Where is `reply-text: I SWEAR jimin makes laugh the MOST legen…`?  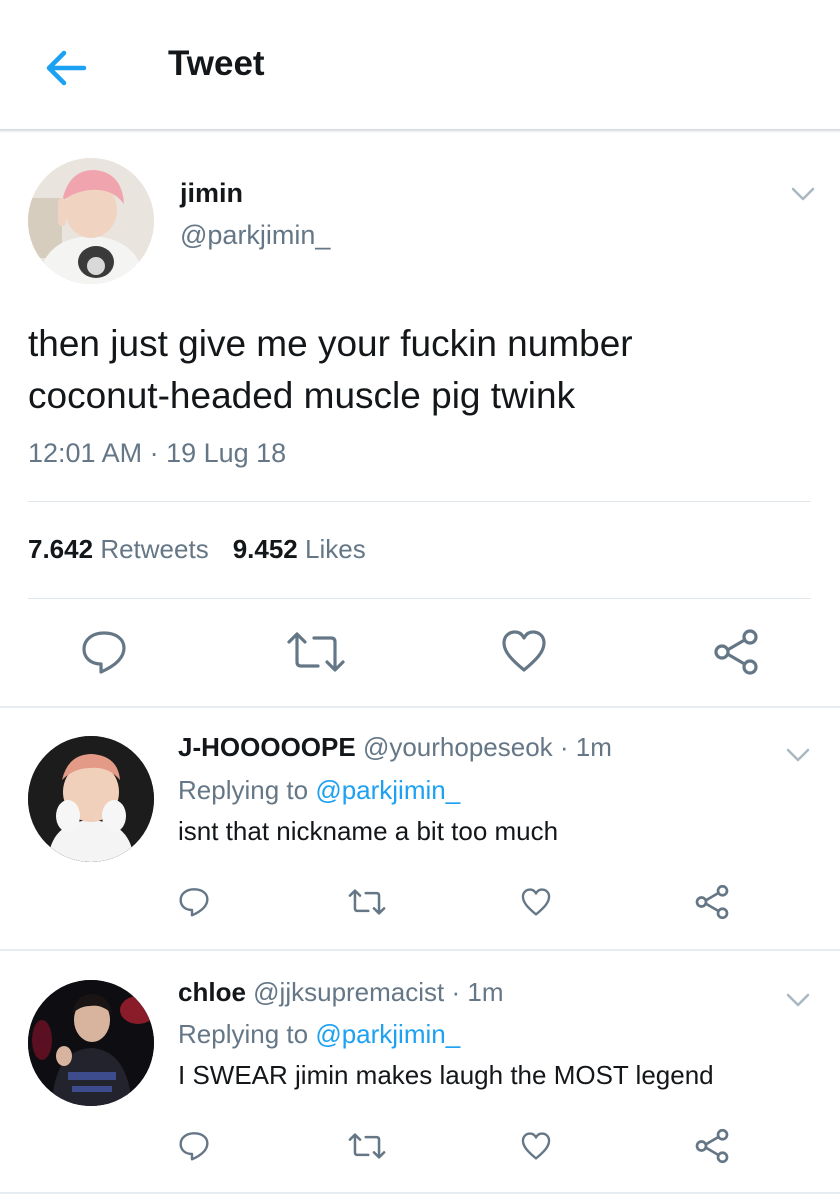
reply-text: I SWEAR jimin makes laugh the MOST legen… is located at coordinates (446, 1075).